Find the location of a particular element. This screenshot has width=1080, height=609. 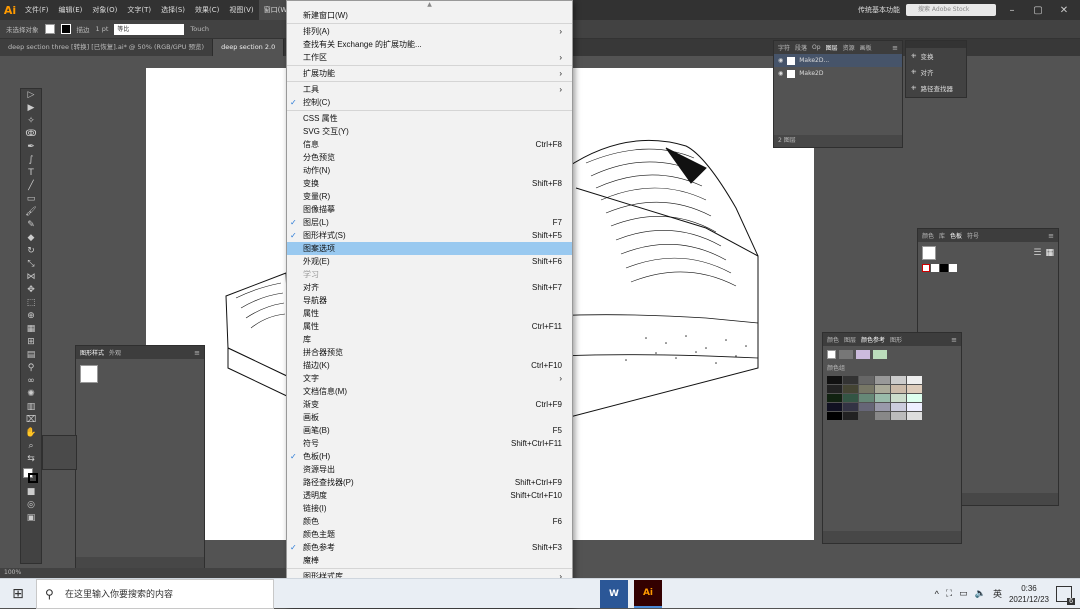

window-menu-item: 排列(A) › is located at coordinates (429, 31).